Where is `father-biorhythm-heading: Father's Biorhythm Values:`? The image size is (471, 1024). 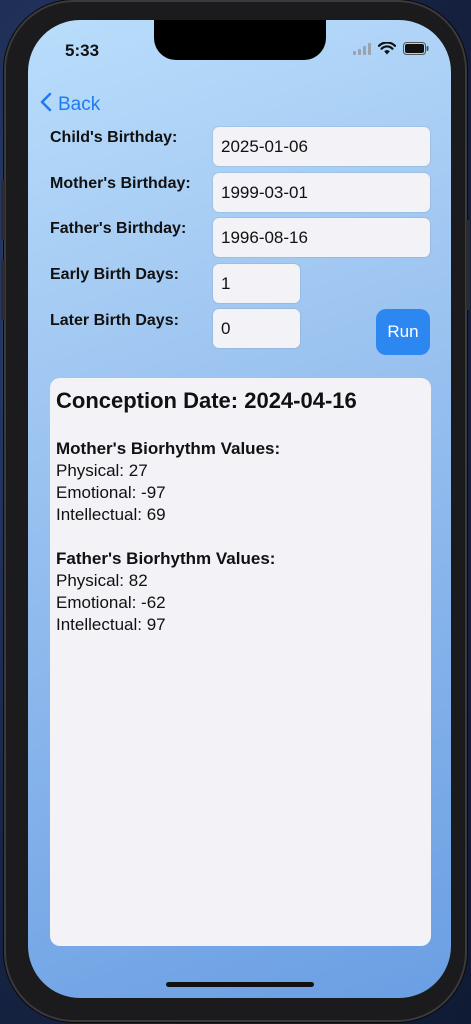 father-biorhythm-heading: Father's Biorhythm Values: is located at coordinates (166, 558).